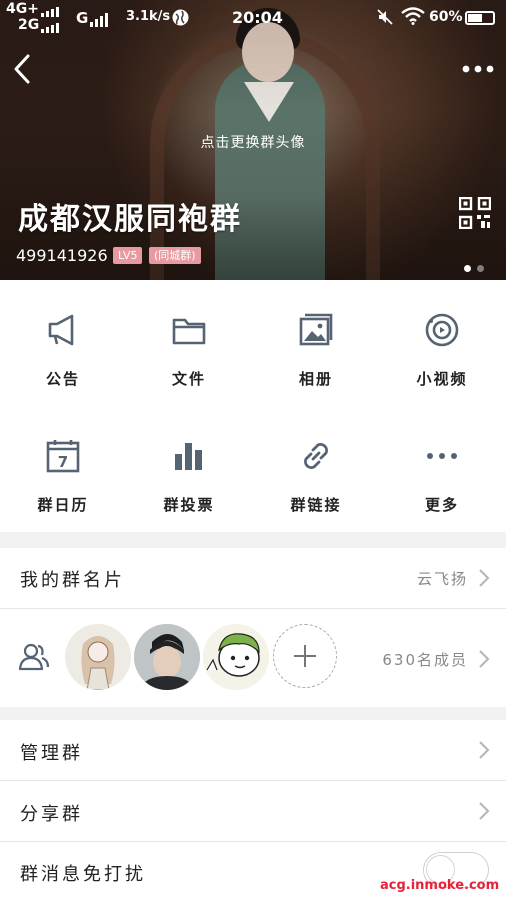  I want to click on grid-label: 文件, so click(188, 379).